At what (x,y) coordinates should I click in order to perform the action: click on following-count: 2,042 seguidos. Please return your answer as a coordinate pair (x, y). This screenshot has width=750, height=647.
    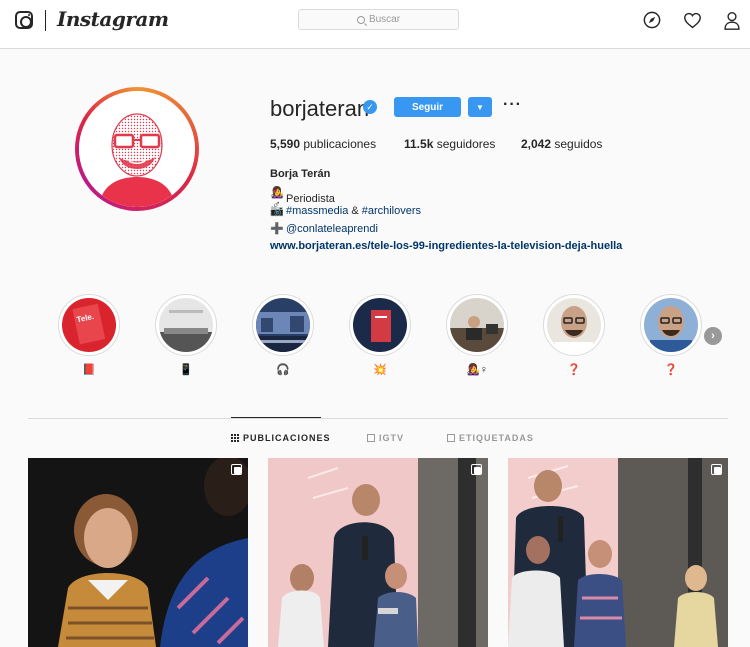
    Looking at the image, I should click on (561, 144).